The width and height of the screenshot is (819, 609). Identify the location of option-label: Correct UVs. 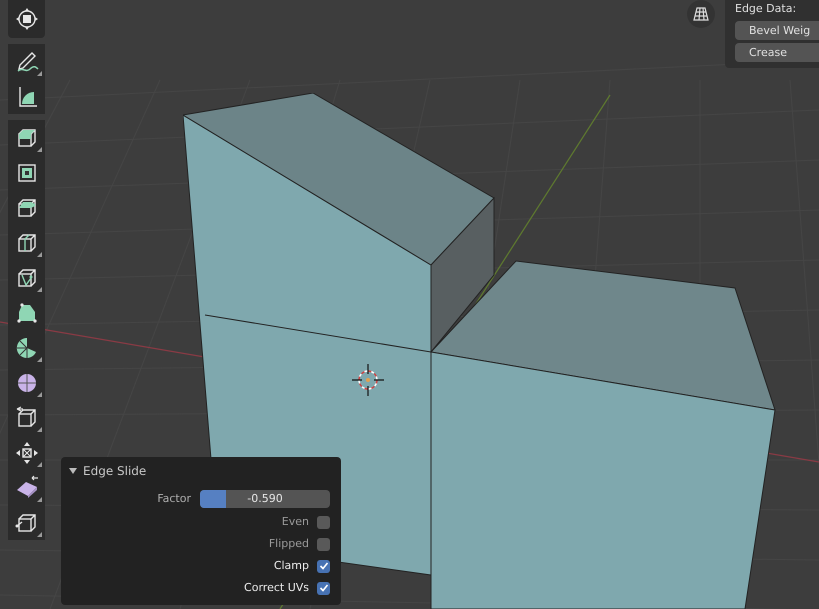
(276, 588).